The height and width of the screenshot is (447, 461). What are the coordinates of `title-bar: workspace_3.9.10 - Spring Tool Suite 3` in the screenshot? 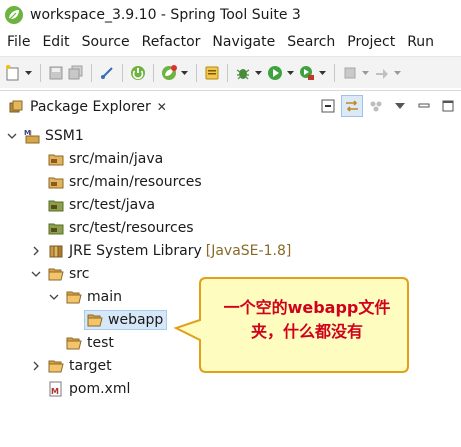 It's located at (230, 15).